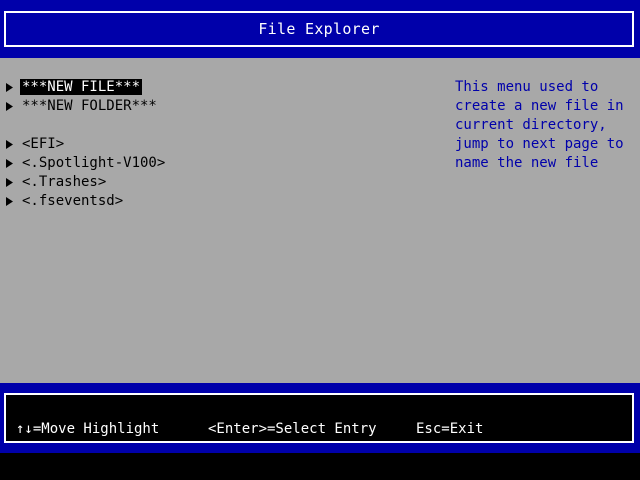 This screenshot has height=480, width=640. Describe the element at coordinates (64, 182) in the screenshot. I see `entry-label: <.Trashes>` at that location.